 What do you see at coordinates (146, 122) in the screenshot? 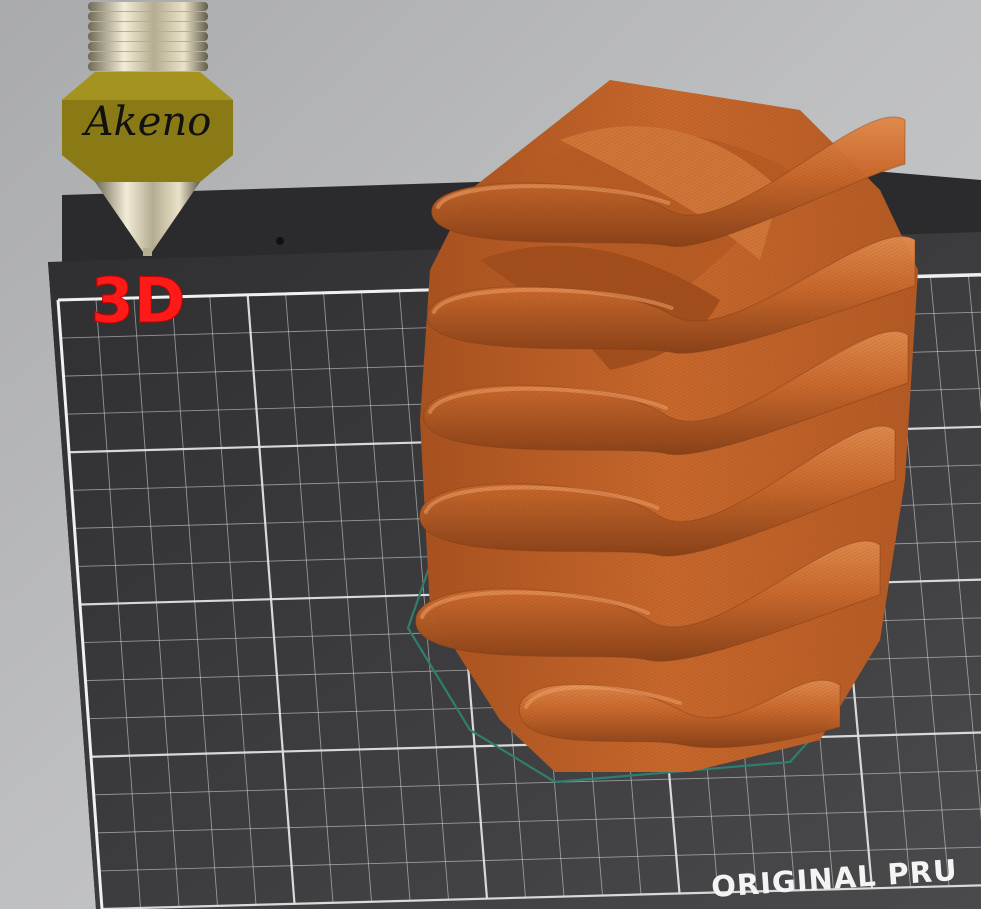
I see `watermark-brand: Akeno` at bounding box center [146, 122].